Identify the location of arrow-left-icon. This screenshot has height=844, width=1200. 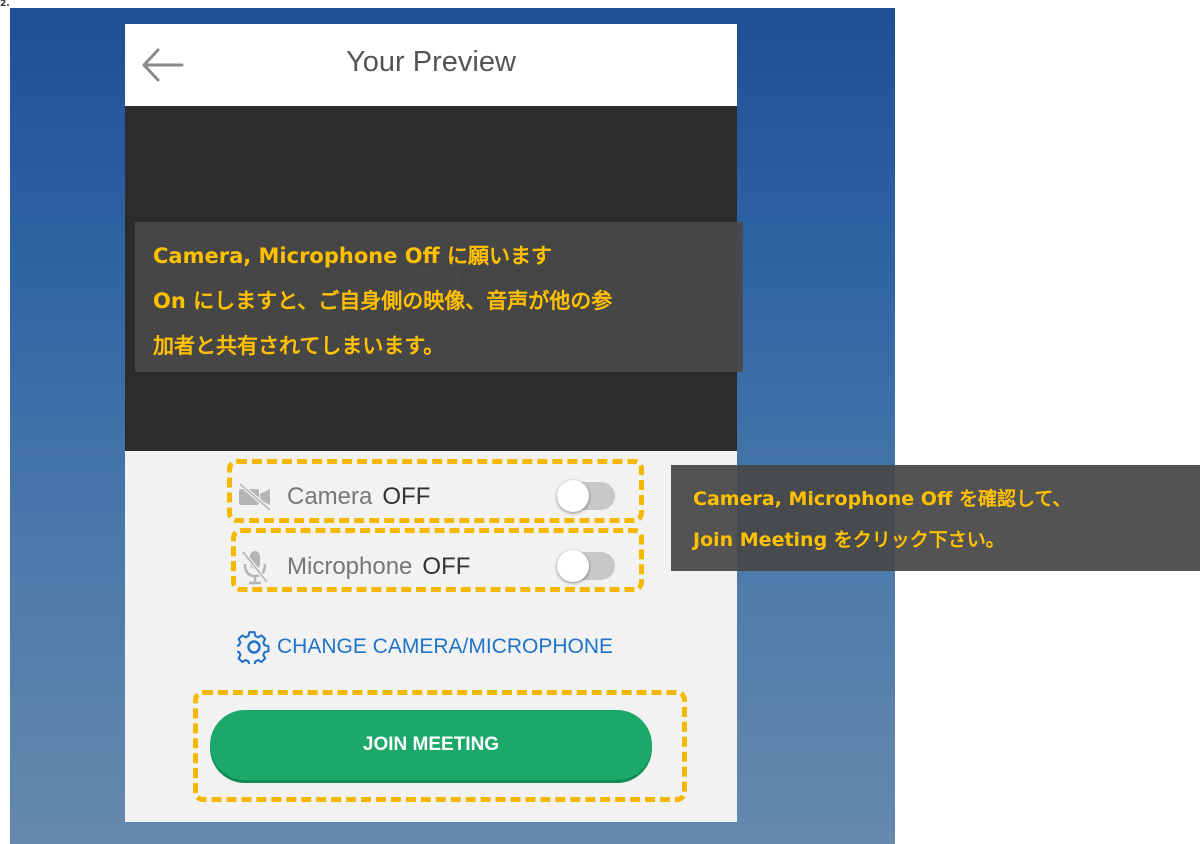
(163, 65).